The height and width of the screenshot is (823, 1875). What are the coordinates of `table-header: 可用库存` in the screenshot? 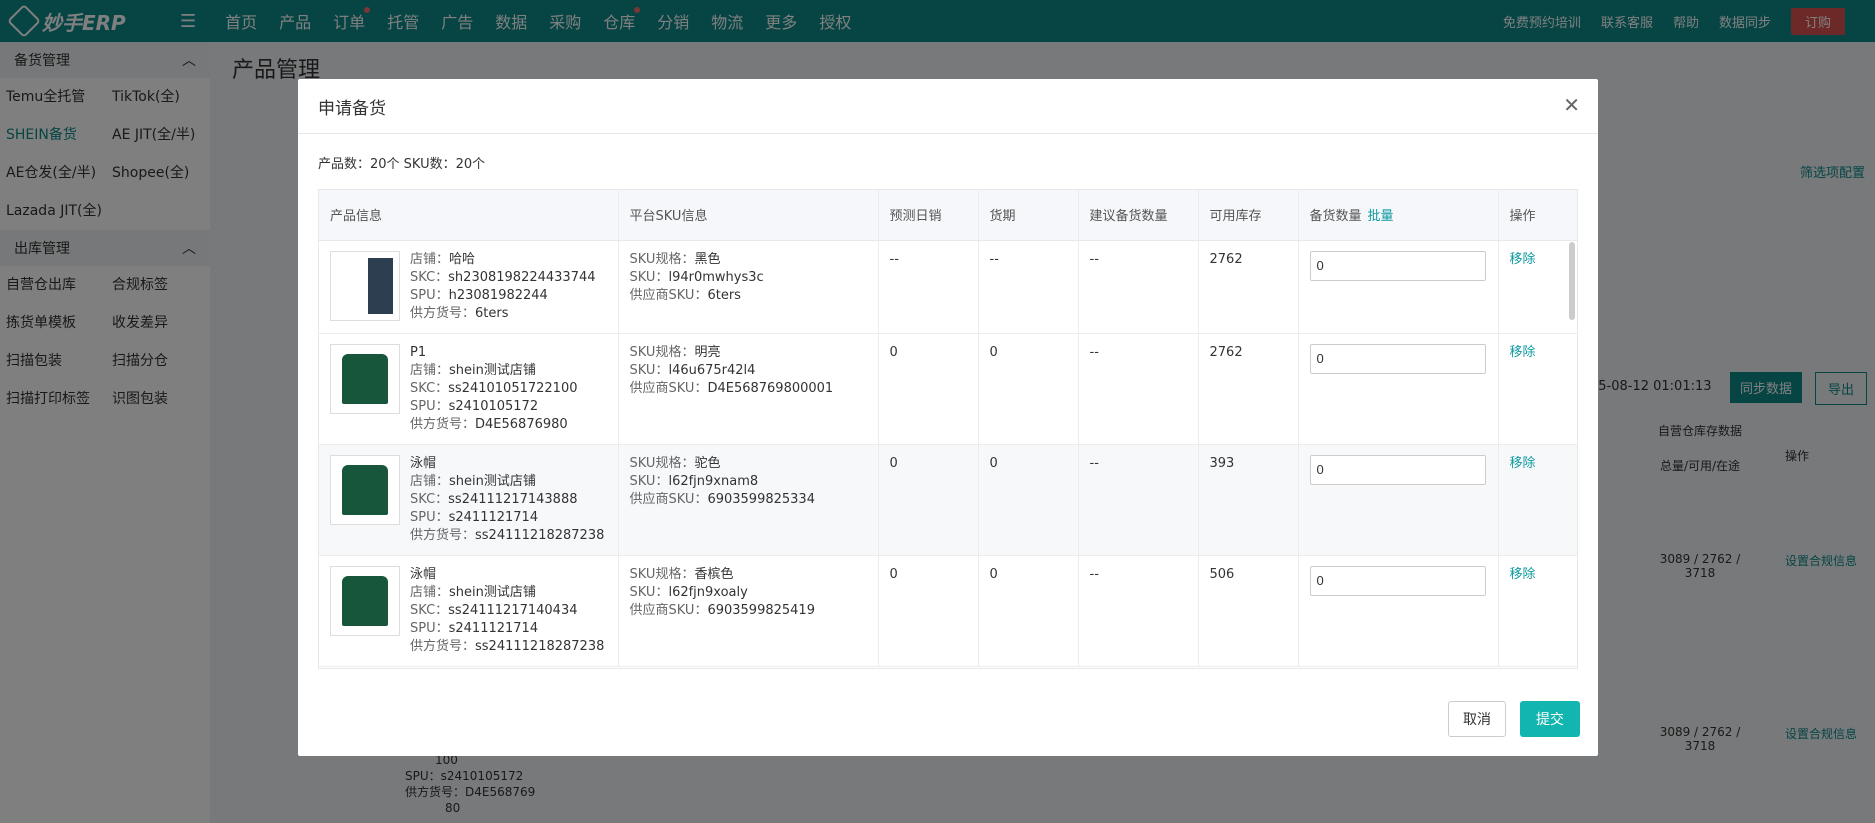 It's located at (1248, 215).